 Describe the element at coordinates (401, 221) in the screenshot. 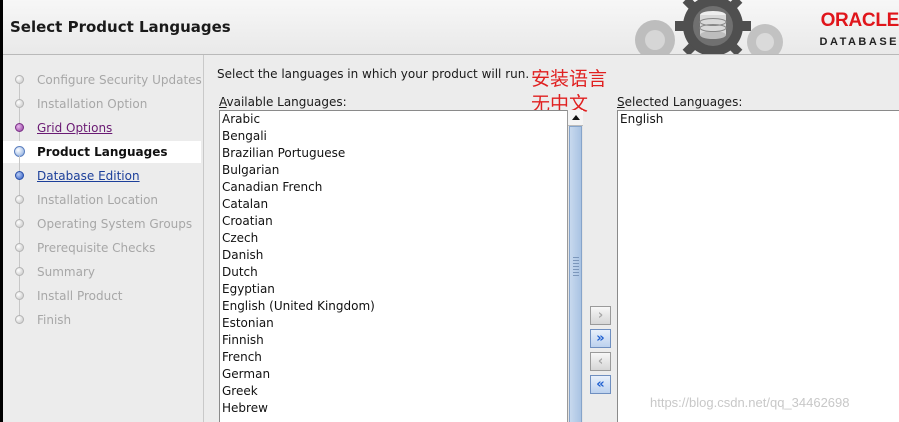

I see `list-item: Croatian` at that location.